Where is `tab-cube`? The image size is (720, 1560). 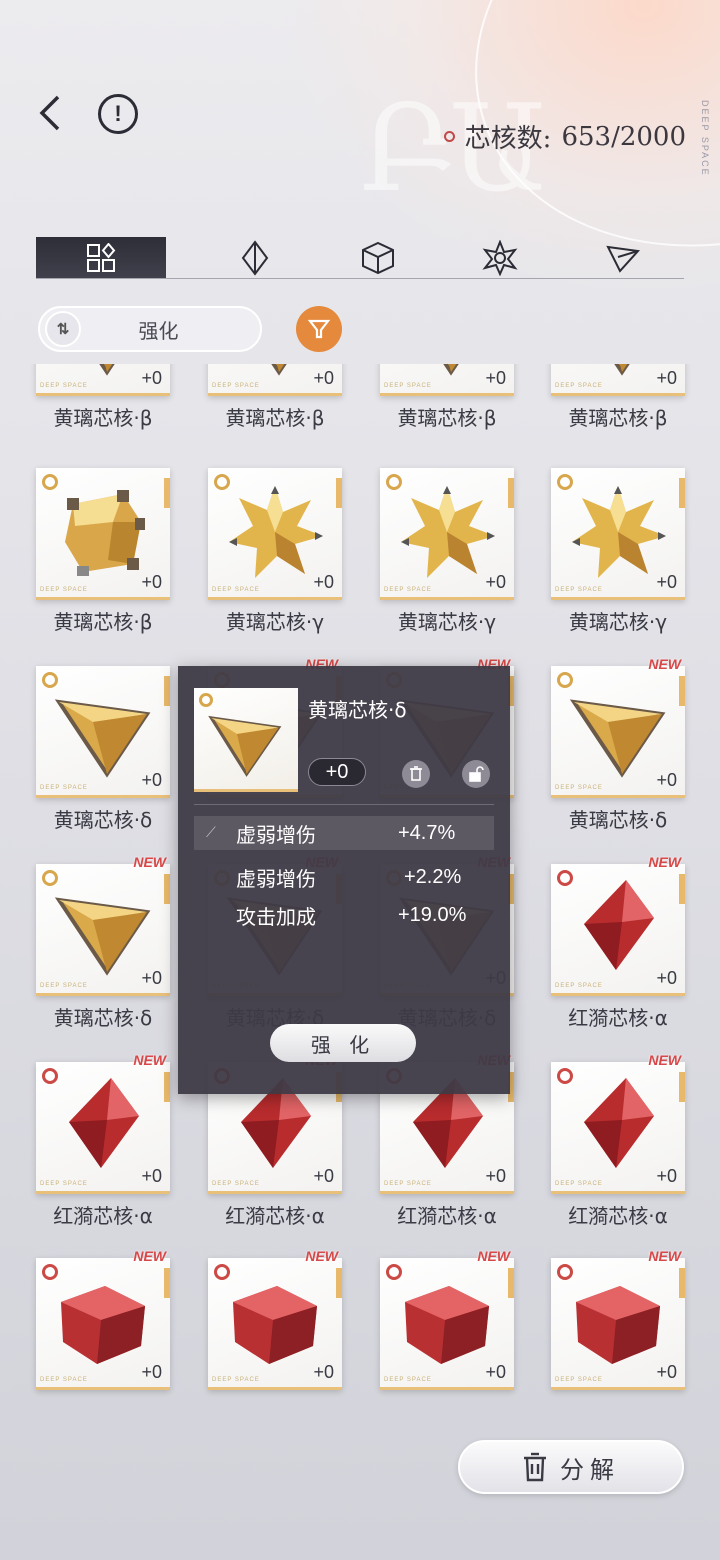
tab-cube is located at coordinates (378, 257).